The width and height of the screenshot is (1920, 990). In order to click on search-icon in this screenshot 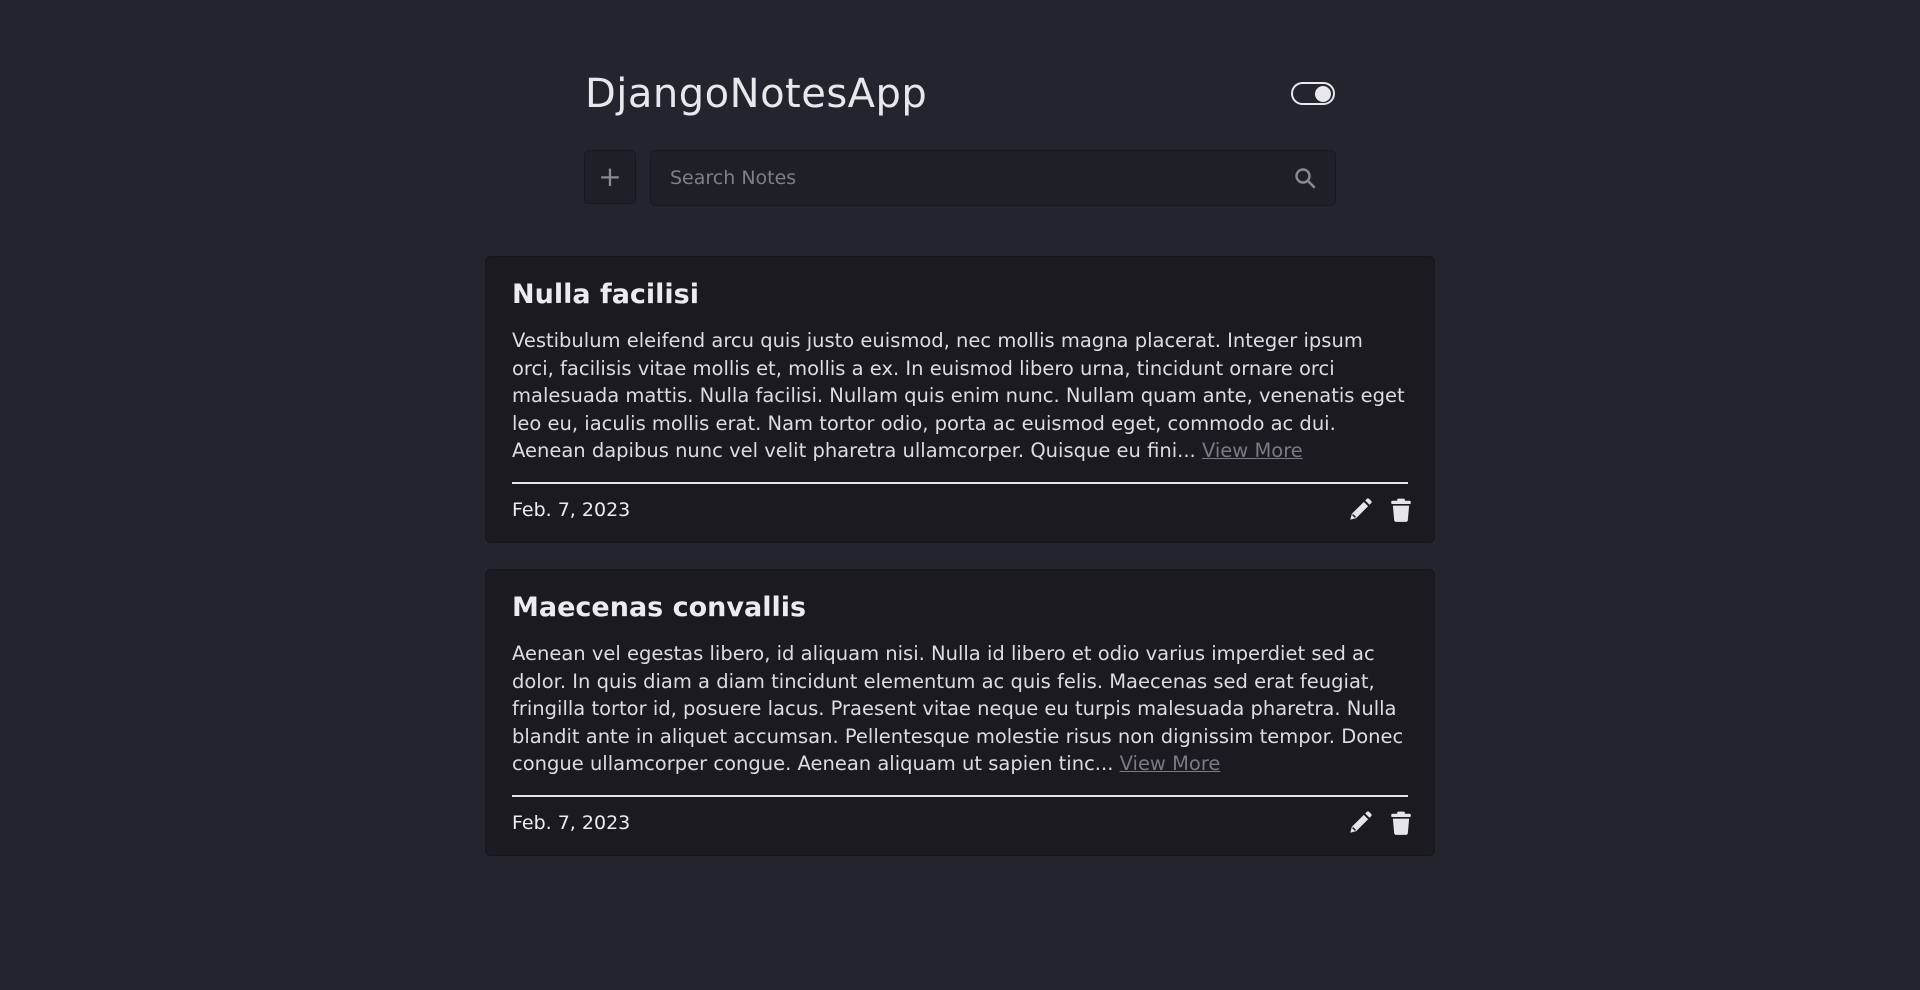, I will do `click(1305, 178)`.